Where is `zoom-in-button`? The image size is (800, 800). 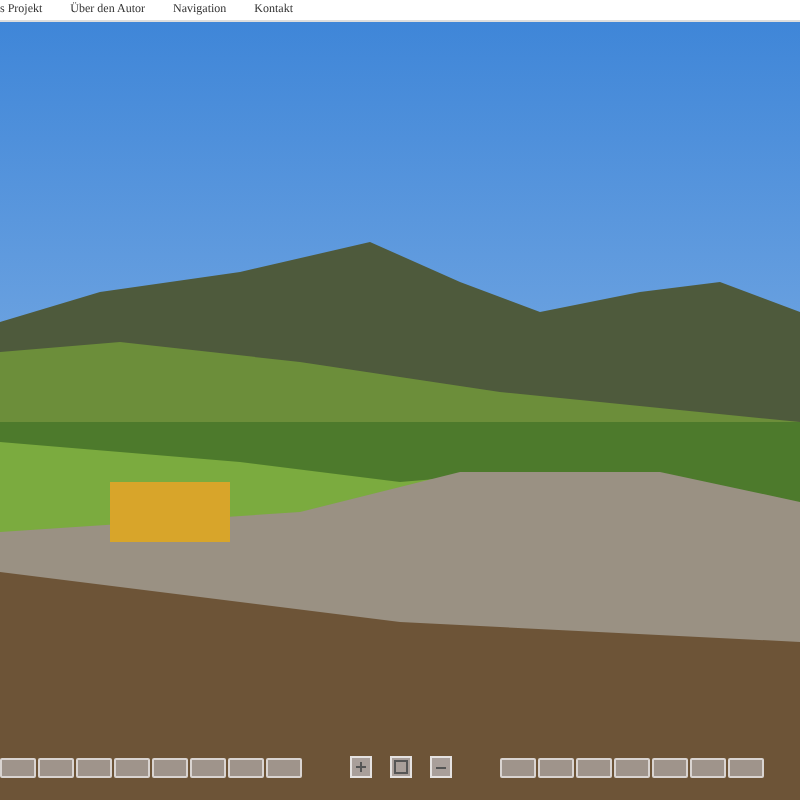 zoom-in-button is located at coordinates (361, 767).